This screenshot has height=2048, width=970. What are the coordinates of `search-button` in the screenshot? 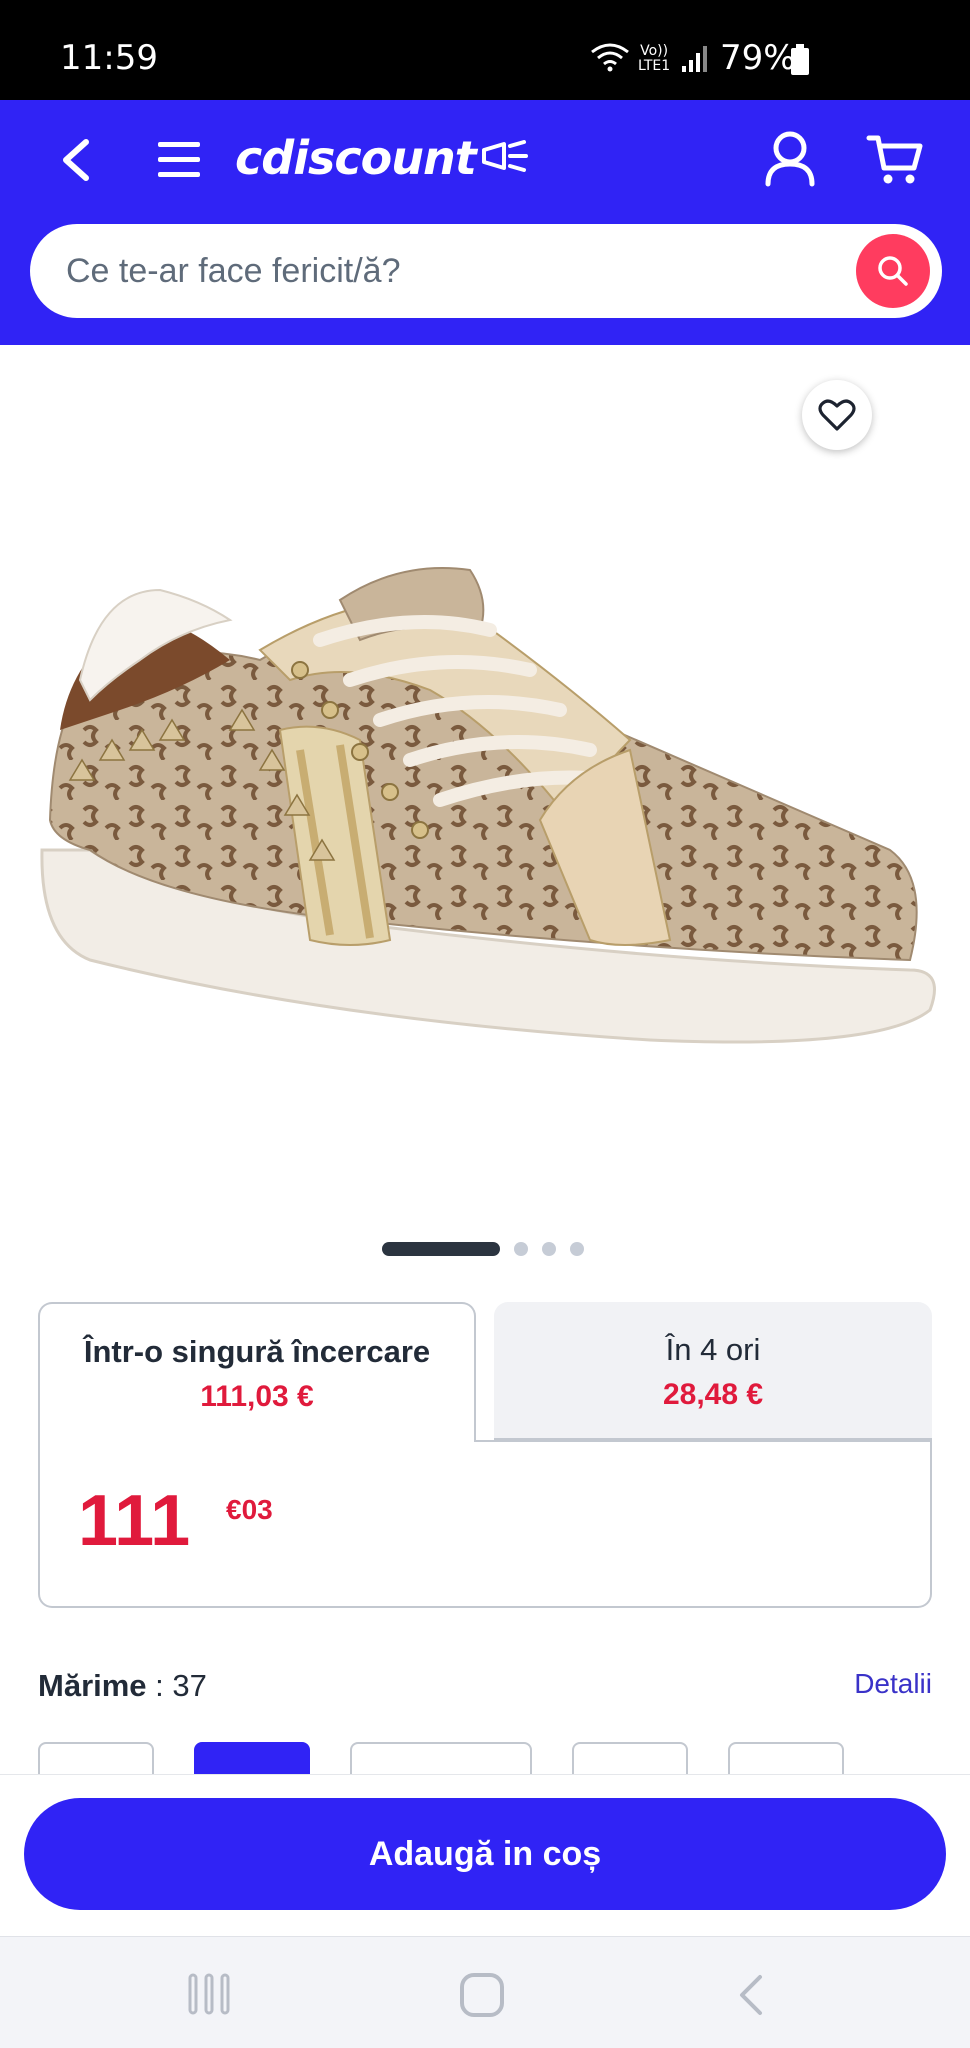 It's located at (893, 271).